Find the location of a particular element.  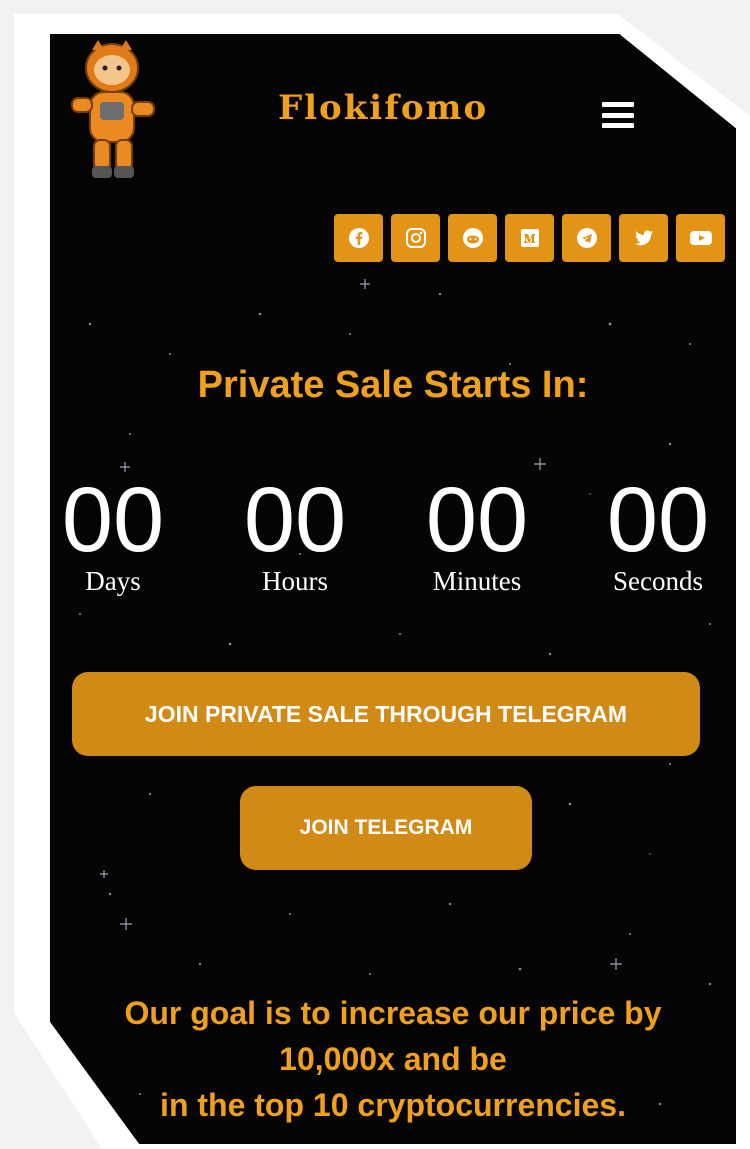

countdown-seconds: 00 Seconds is located at coordinates (657, 534).